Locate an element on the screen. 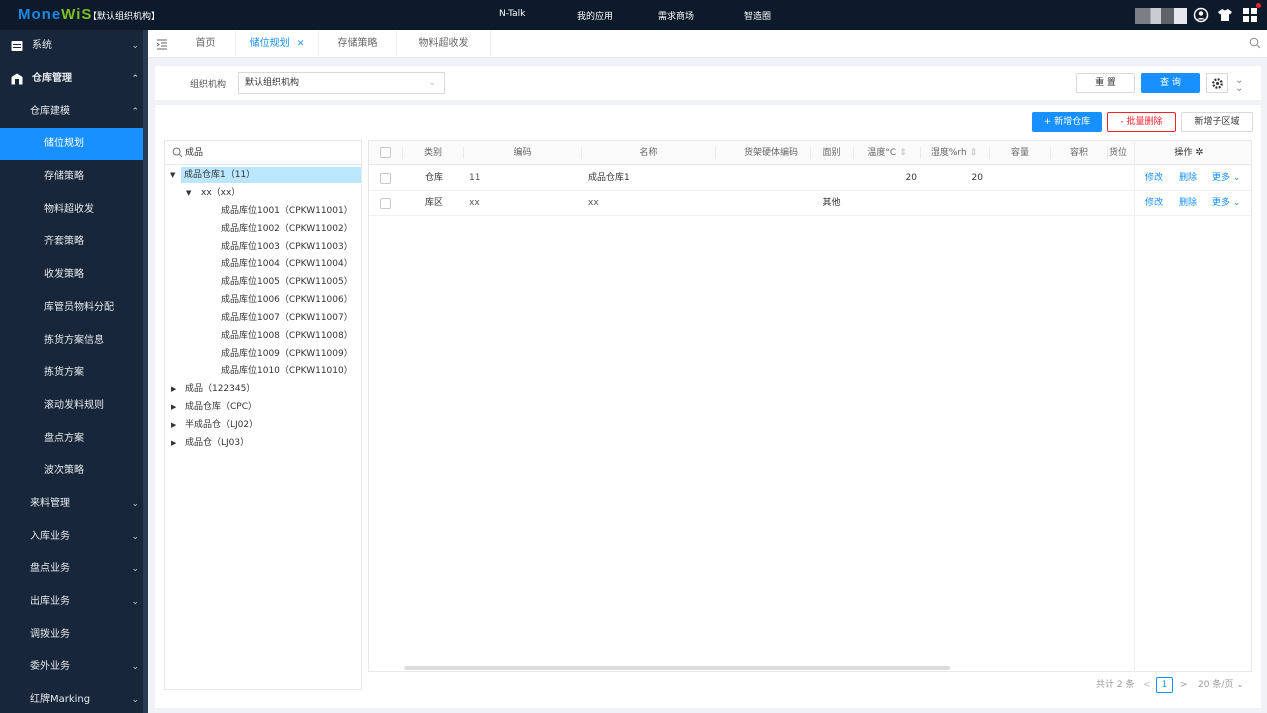 The image size is (1267, 713). tree-node-location: 成品库位1004（CPKW11004） is located at coordinates (287, 264).